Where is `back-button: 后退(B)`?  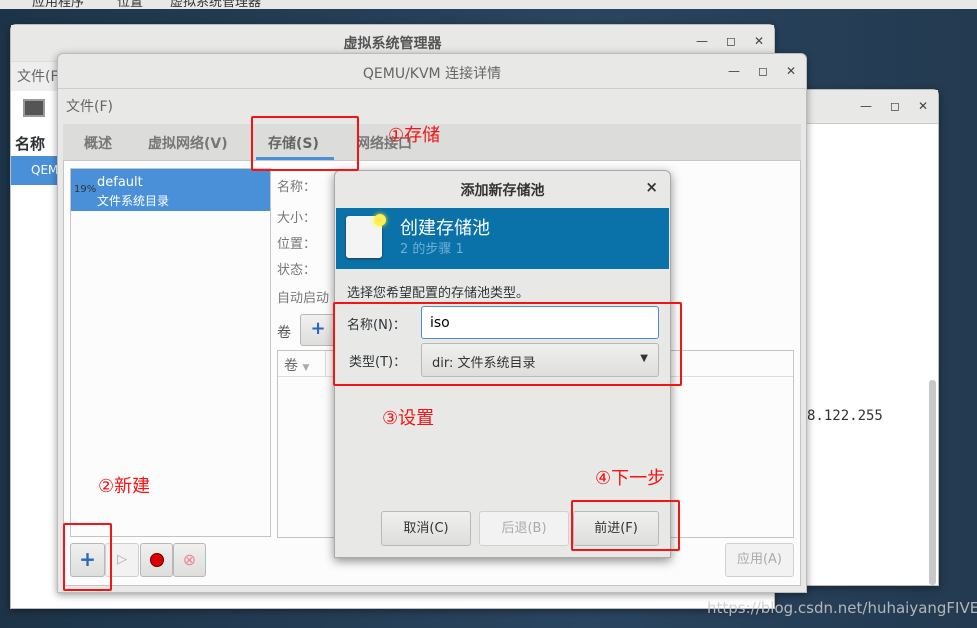
back-button: 后退(B) is located at coordinates (524, 528).